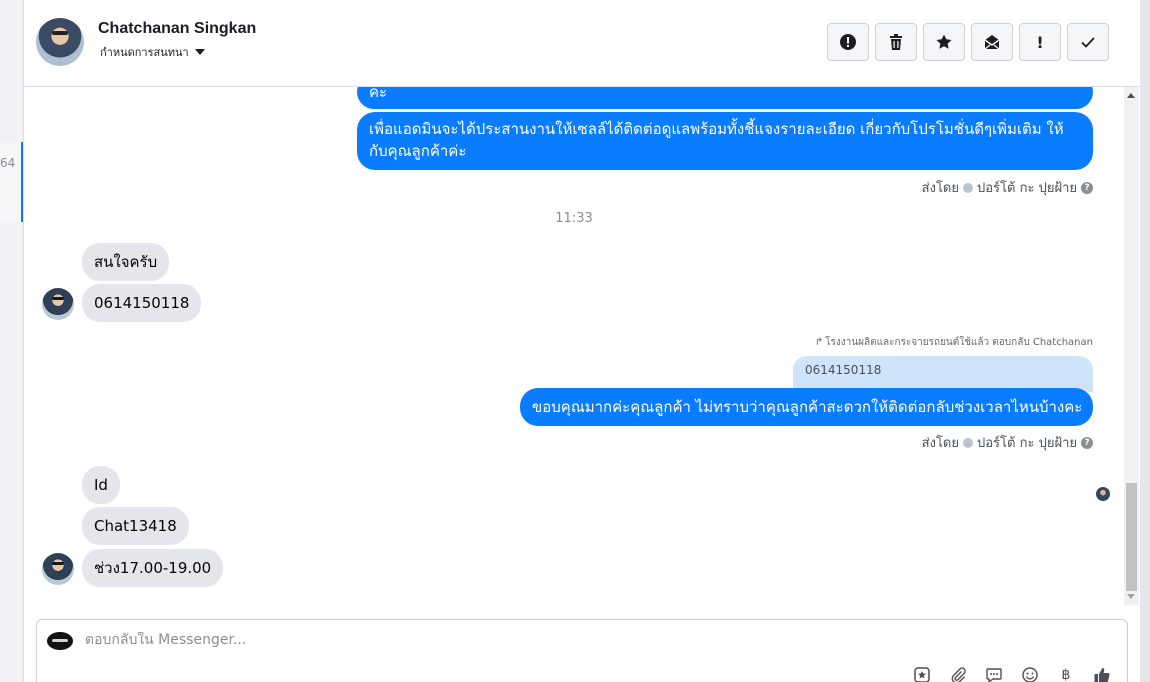 The height and width of the screenshot is (682, 1150). I want to click on emoji-button, so click(1030, 674).